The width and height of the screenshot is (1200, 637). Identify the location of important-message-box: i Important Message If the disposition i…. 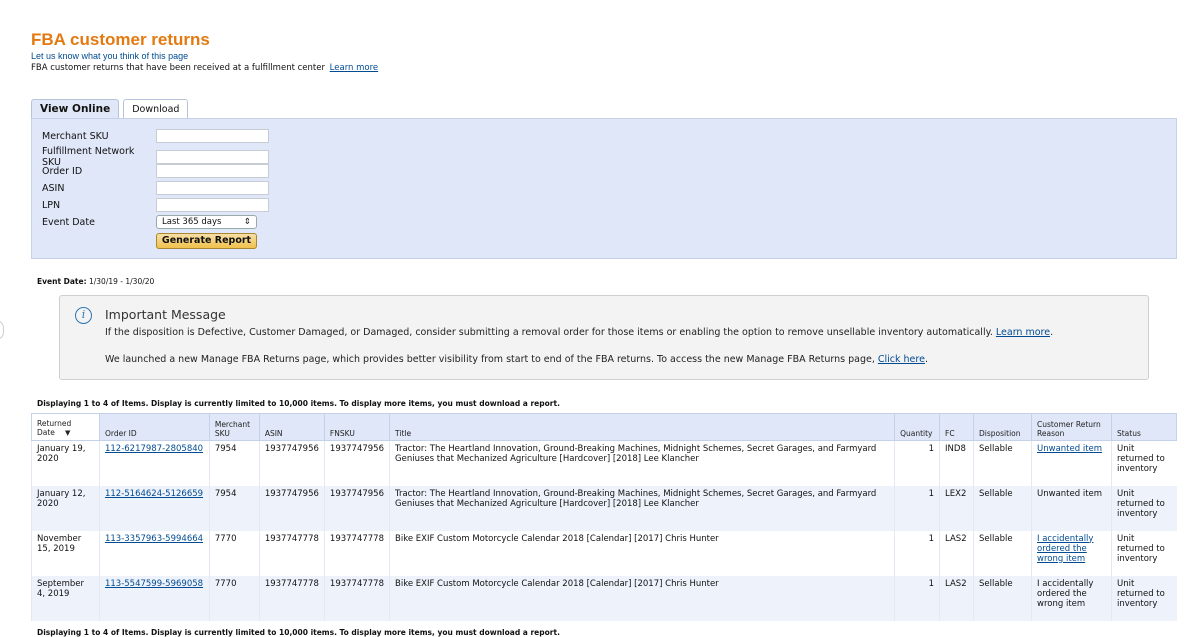
(604, 337).